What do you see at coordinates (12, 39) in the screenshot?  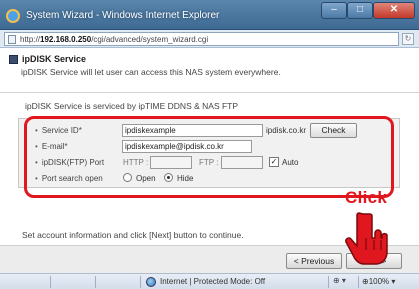 I see `page-icon` at bounding box center [12, 39].